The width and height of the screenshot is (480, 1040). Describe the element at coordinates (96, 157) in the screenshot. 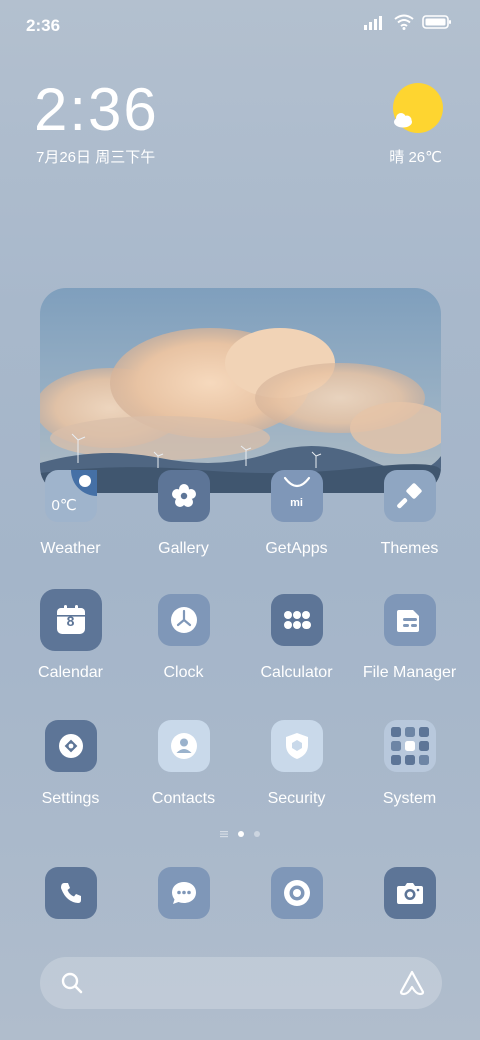

I see `clock-widget-date: 7月26日 周三下午` at that location.